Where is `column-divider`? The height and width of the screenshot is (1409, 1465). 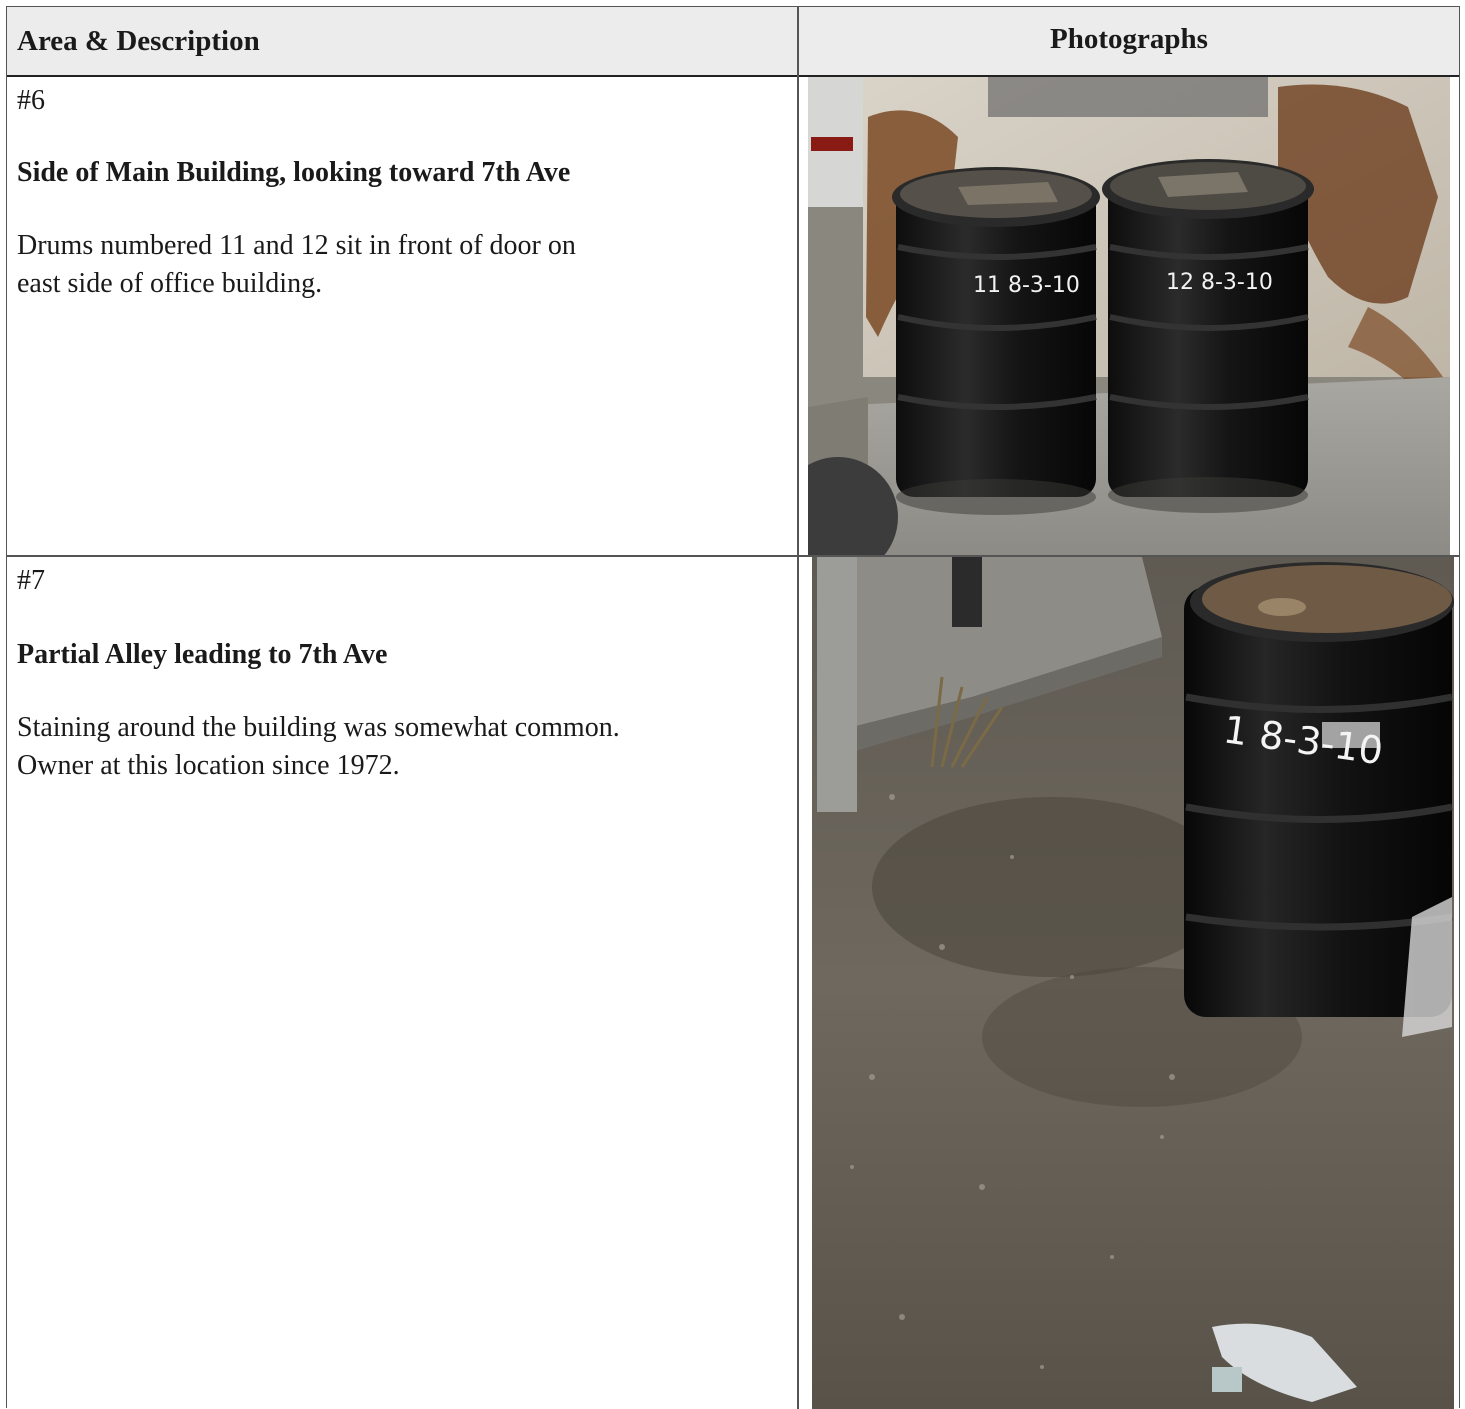 column-divider is located at coordinates (798, 708).